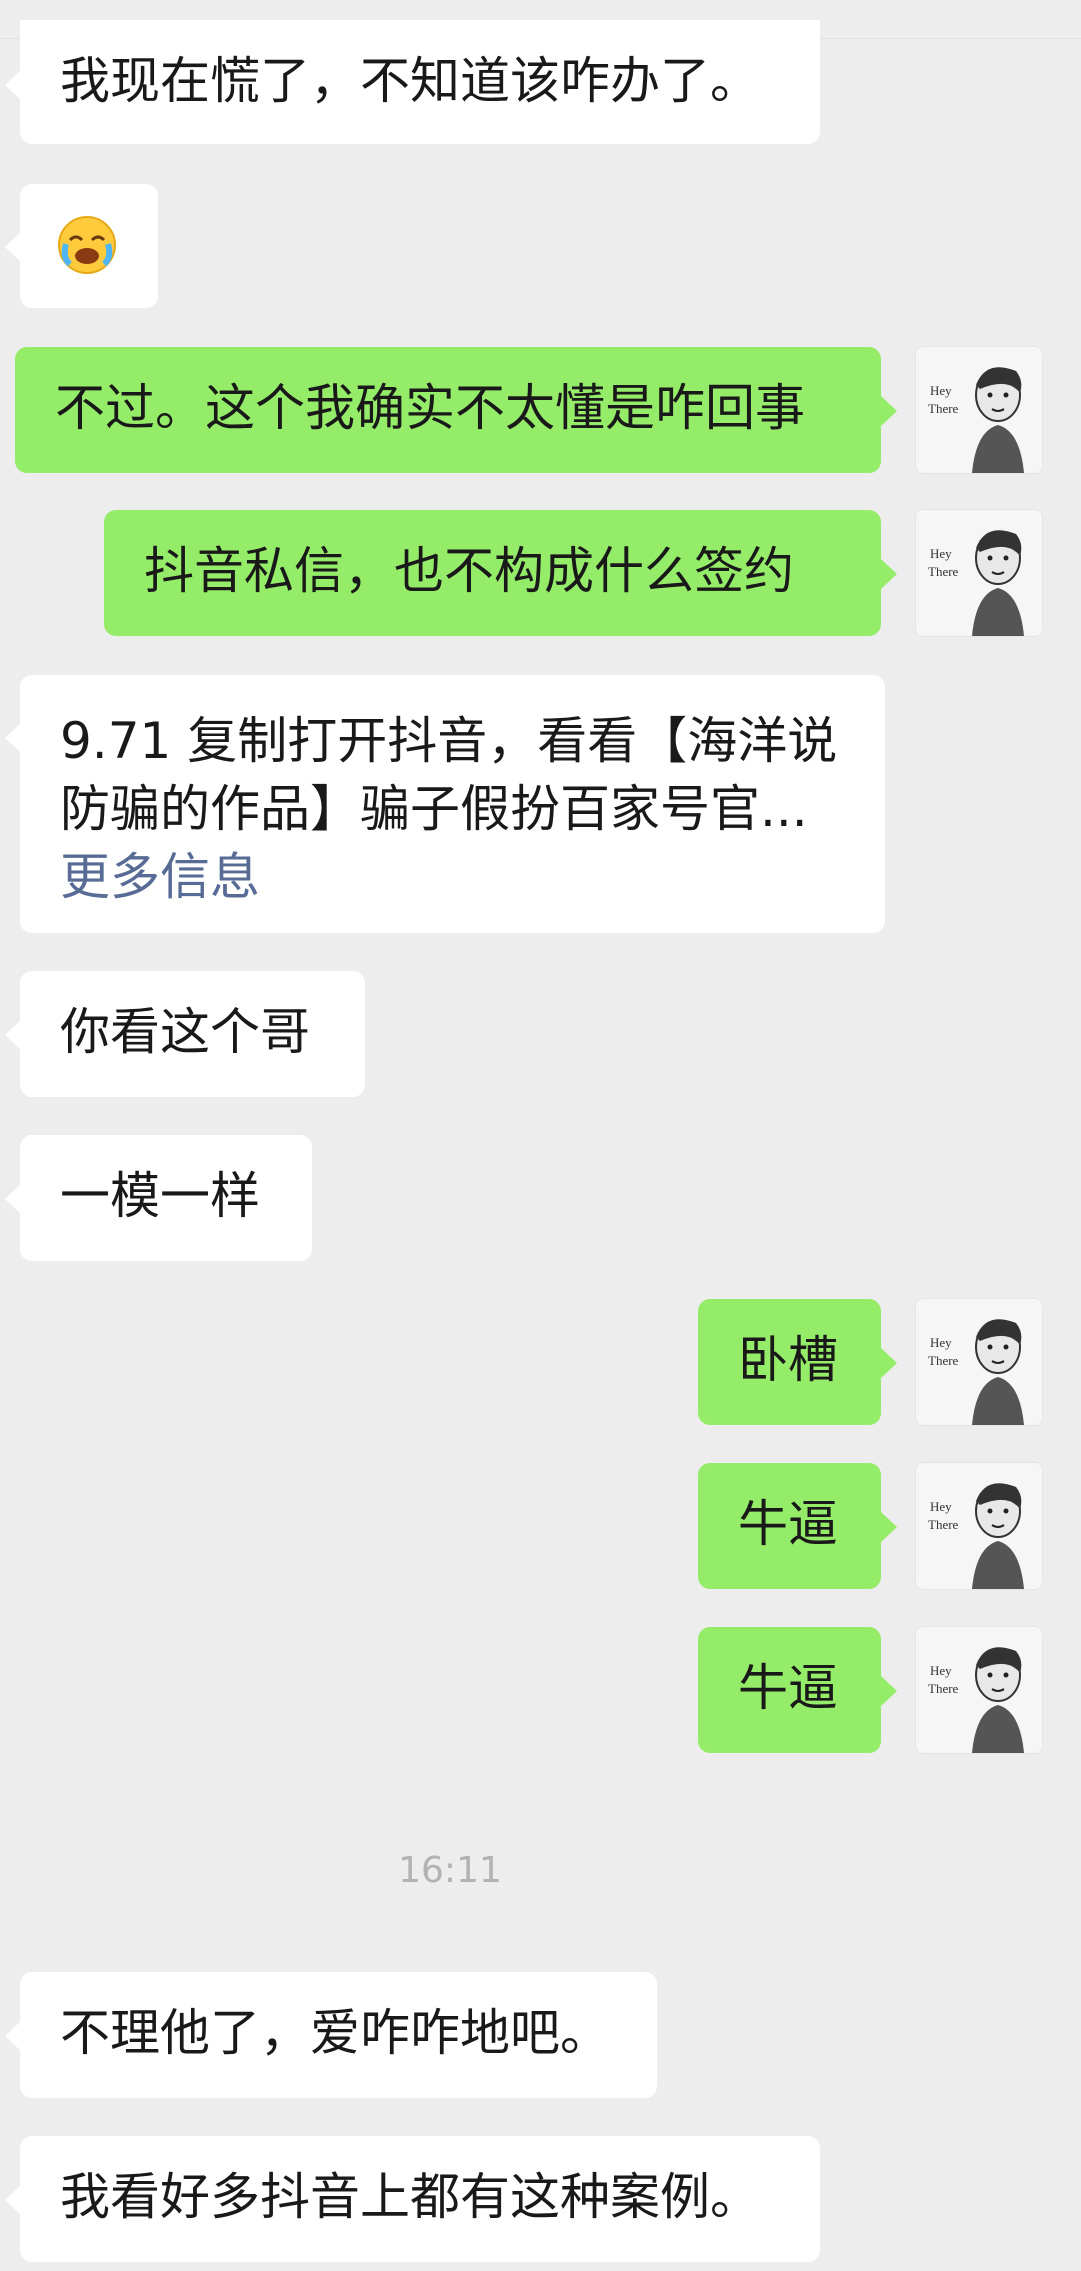 The image size is (1081, 2271). I want to click on message-bubble-incoming: 你看这个哥, so click(192, 1034).